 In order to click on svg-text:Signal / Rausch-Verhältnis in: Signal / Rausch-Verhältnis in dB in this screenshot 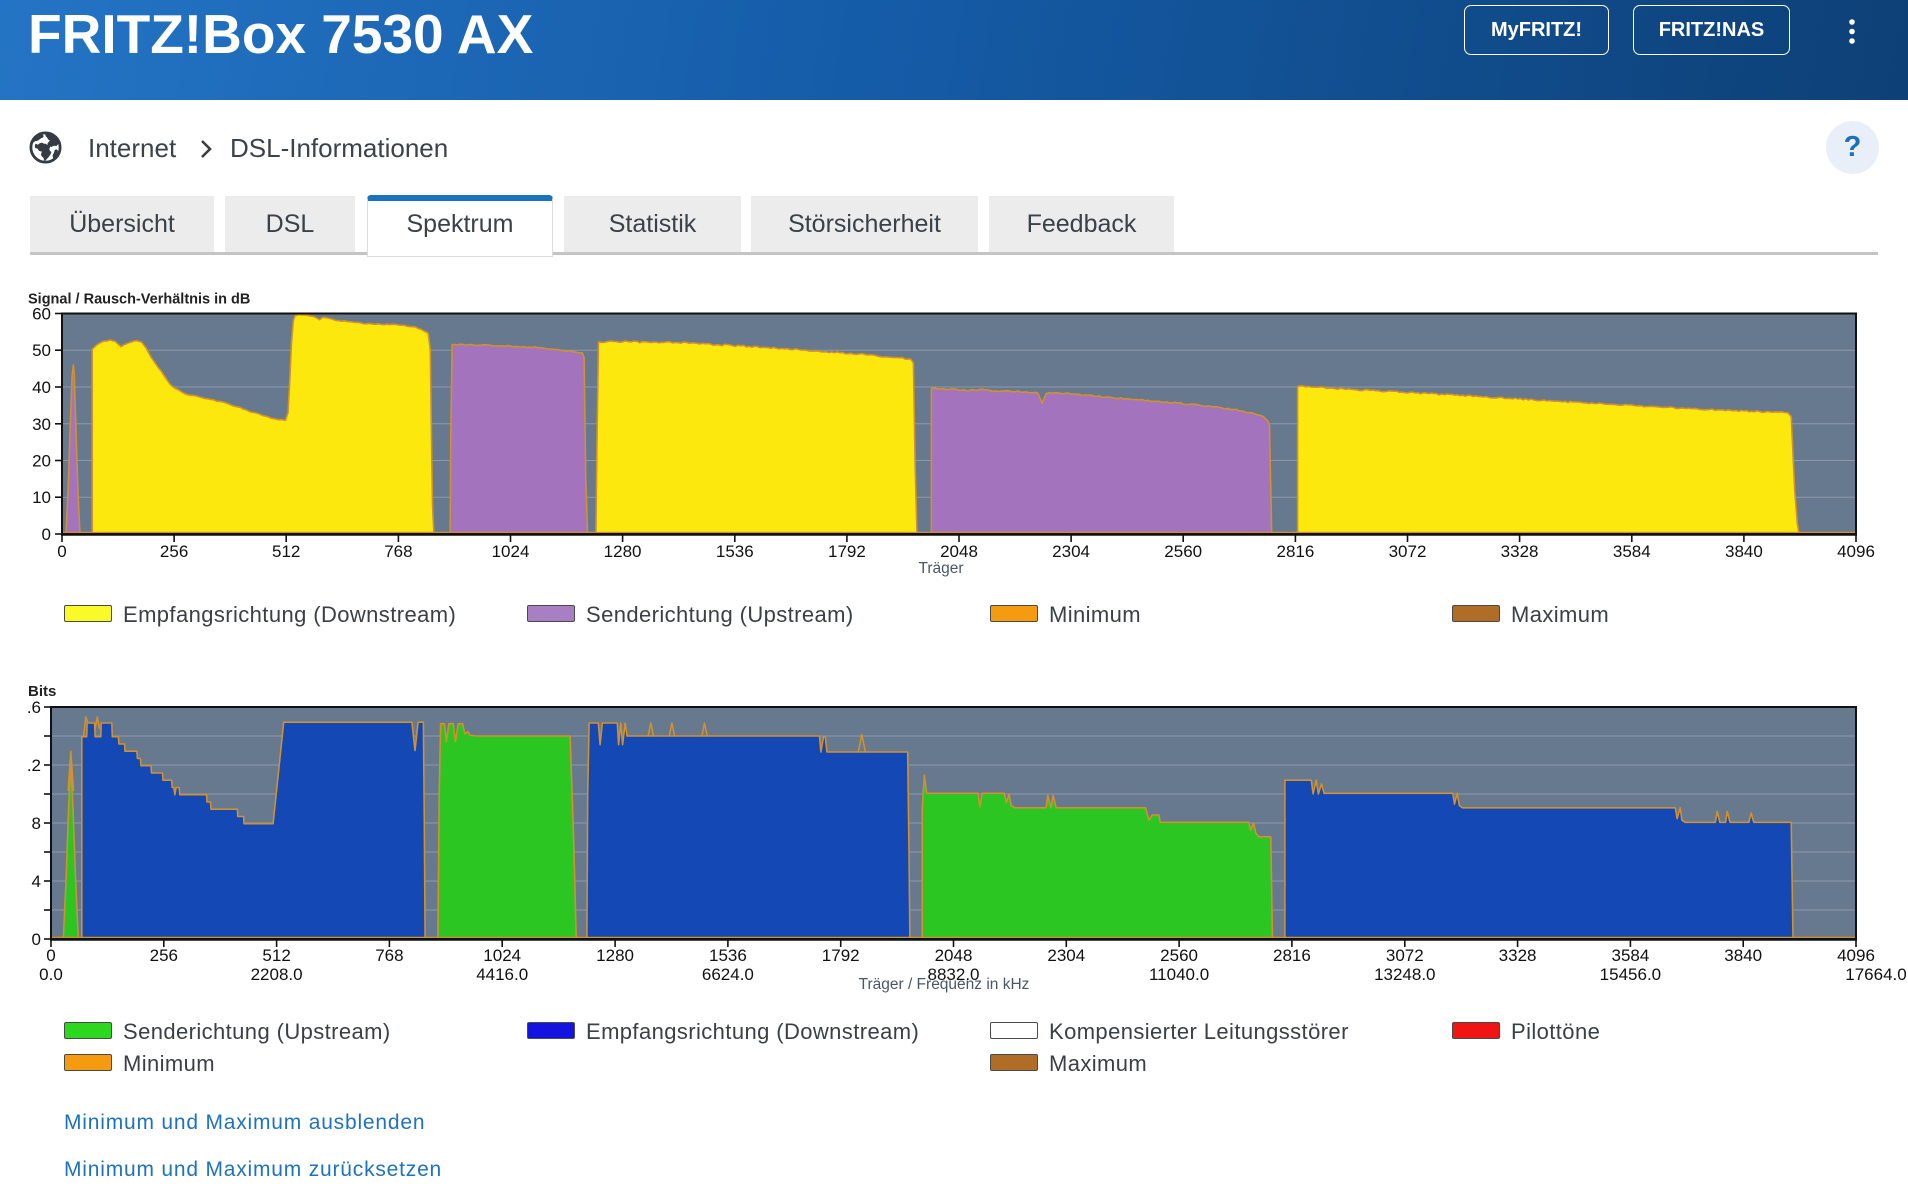, I will do `click(139, 300)`.